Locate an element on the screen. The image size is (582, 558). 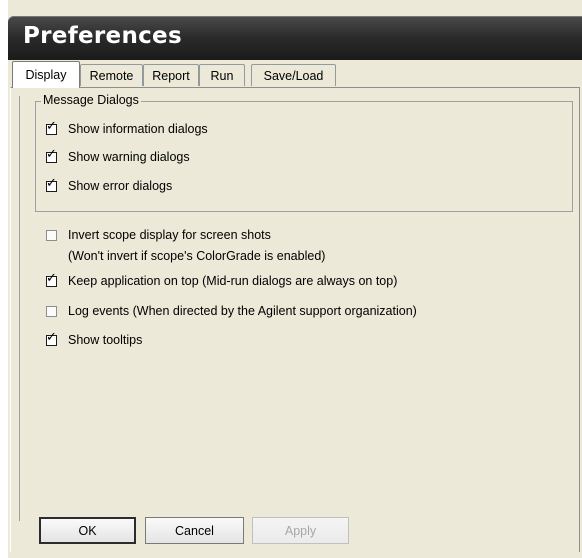
tab-save-load: Save/Load is located at coordinates (293, 75).